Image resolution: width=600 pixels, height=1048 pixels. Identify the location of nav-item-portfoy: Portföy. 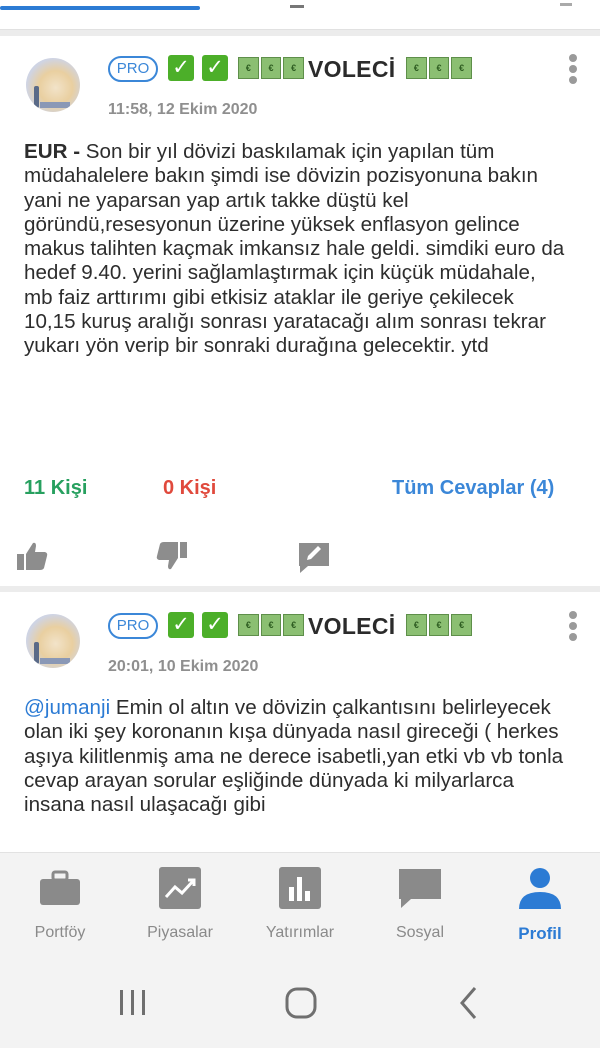
(60, 905).